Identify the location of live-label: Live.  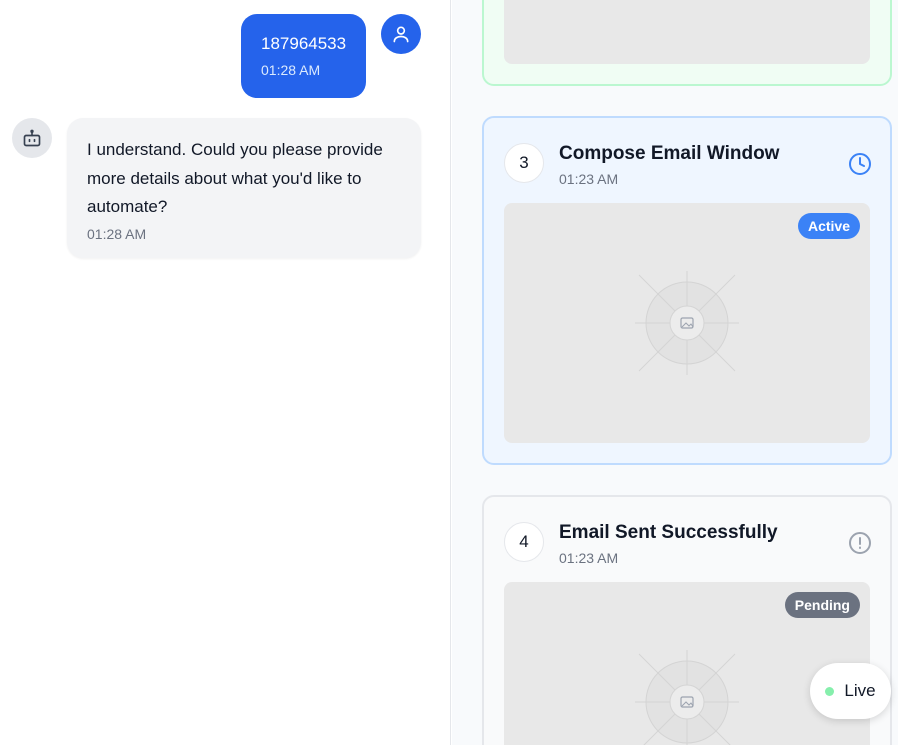
(860, 690).